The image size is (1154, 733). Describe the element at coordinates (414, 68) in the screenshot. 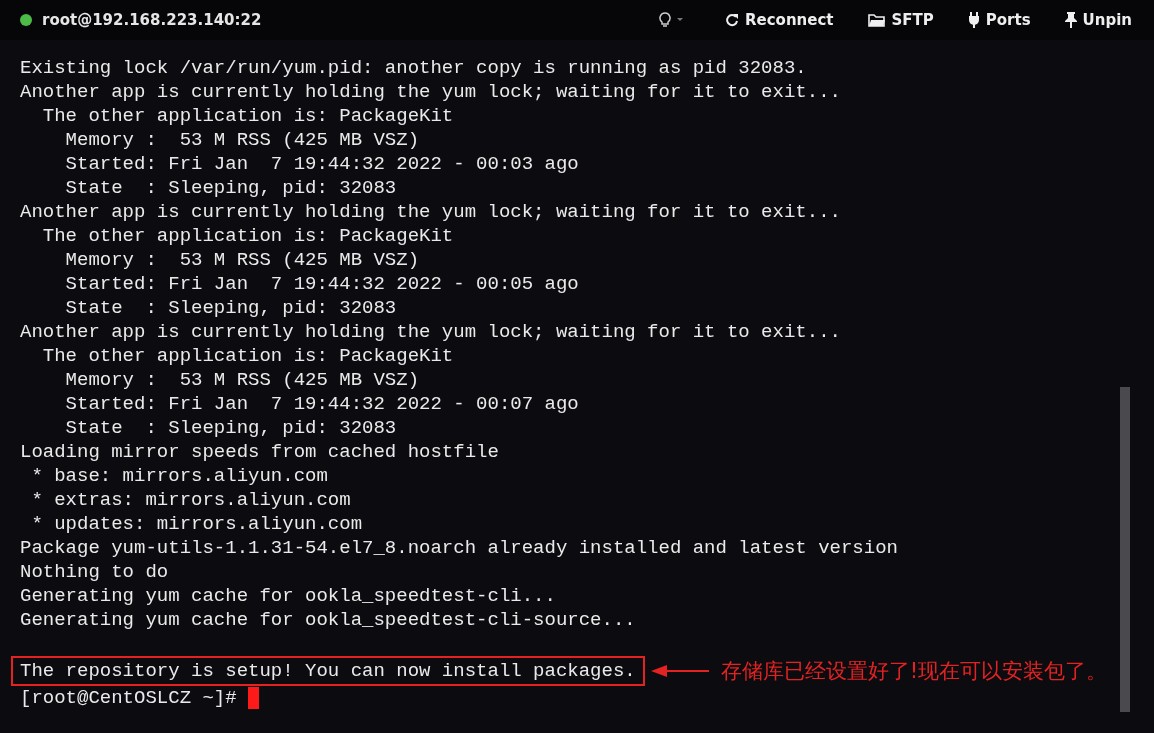

I see `terminal-line: Existing lock /var/run/yum.pid: another copy is running as pid 32083.` at that location.